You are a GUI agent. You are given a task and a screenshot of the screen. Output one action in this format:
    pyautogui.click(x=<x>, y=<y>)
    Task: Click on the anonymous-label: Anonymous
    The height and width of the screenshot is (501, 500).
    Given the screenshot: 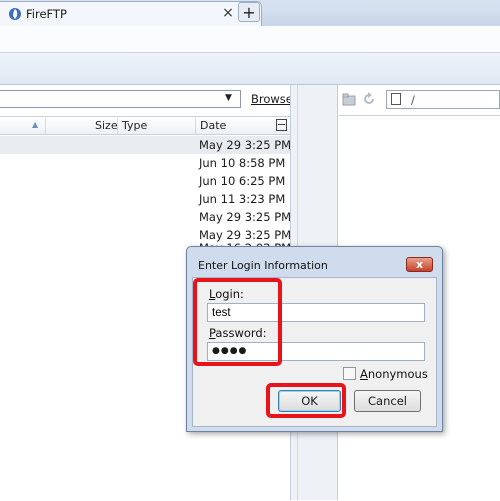 What is the action you would take?
    pyautogui.click(x=394, y=374)
    